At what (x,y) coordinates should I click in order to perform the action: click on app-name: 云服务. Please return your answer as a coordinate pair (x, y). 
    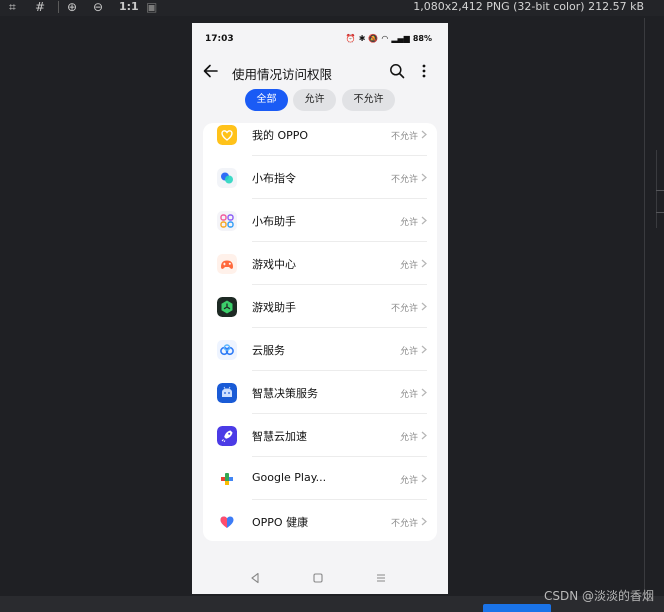
    Looking at the image, I should click on (268, 350).